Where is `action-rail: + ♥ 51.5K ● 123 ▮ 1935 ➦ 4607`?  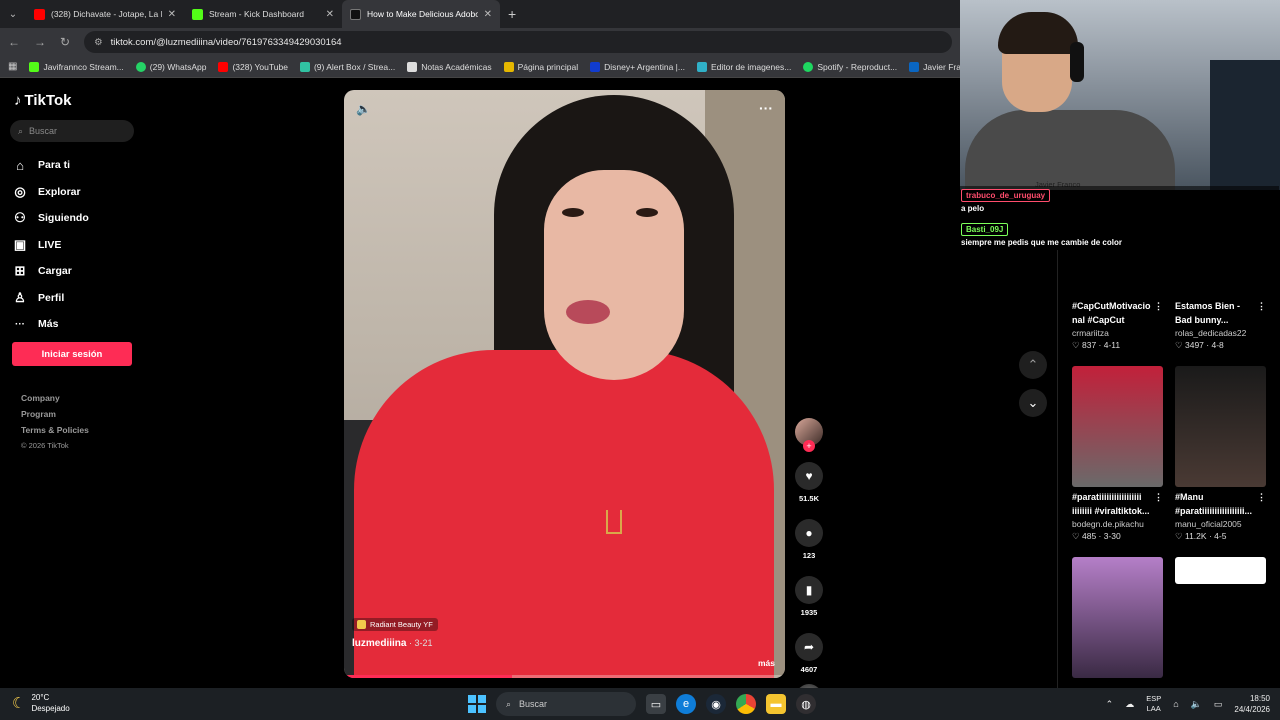 action-rail: + ♥ 51.5K ● 123 ▮ 1935 ➦ 4607 is located at coordinates (809, 564).